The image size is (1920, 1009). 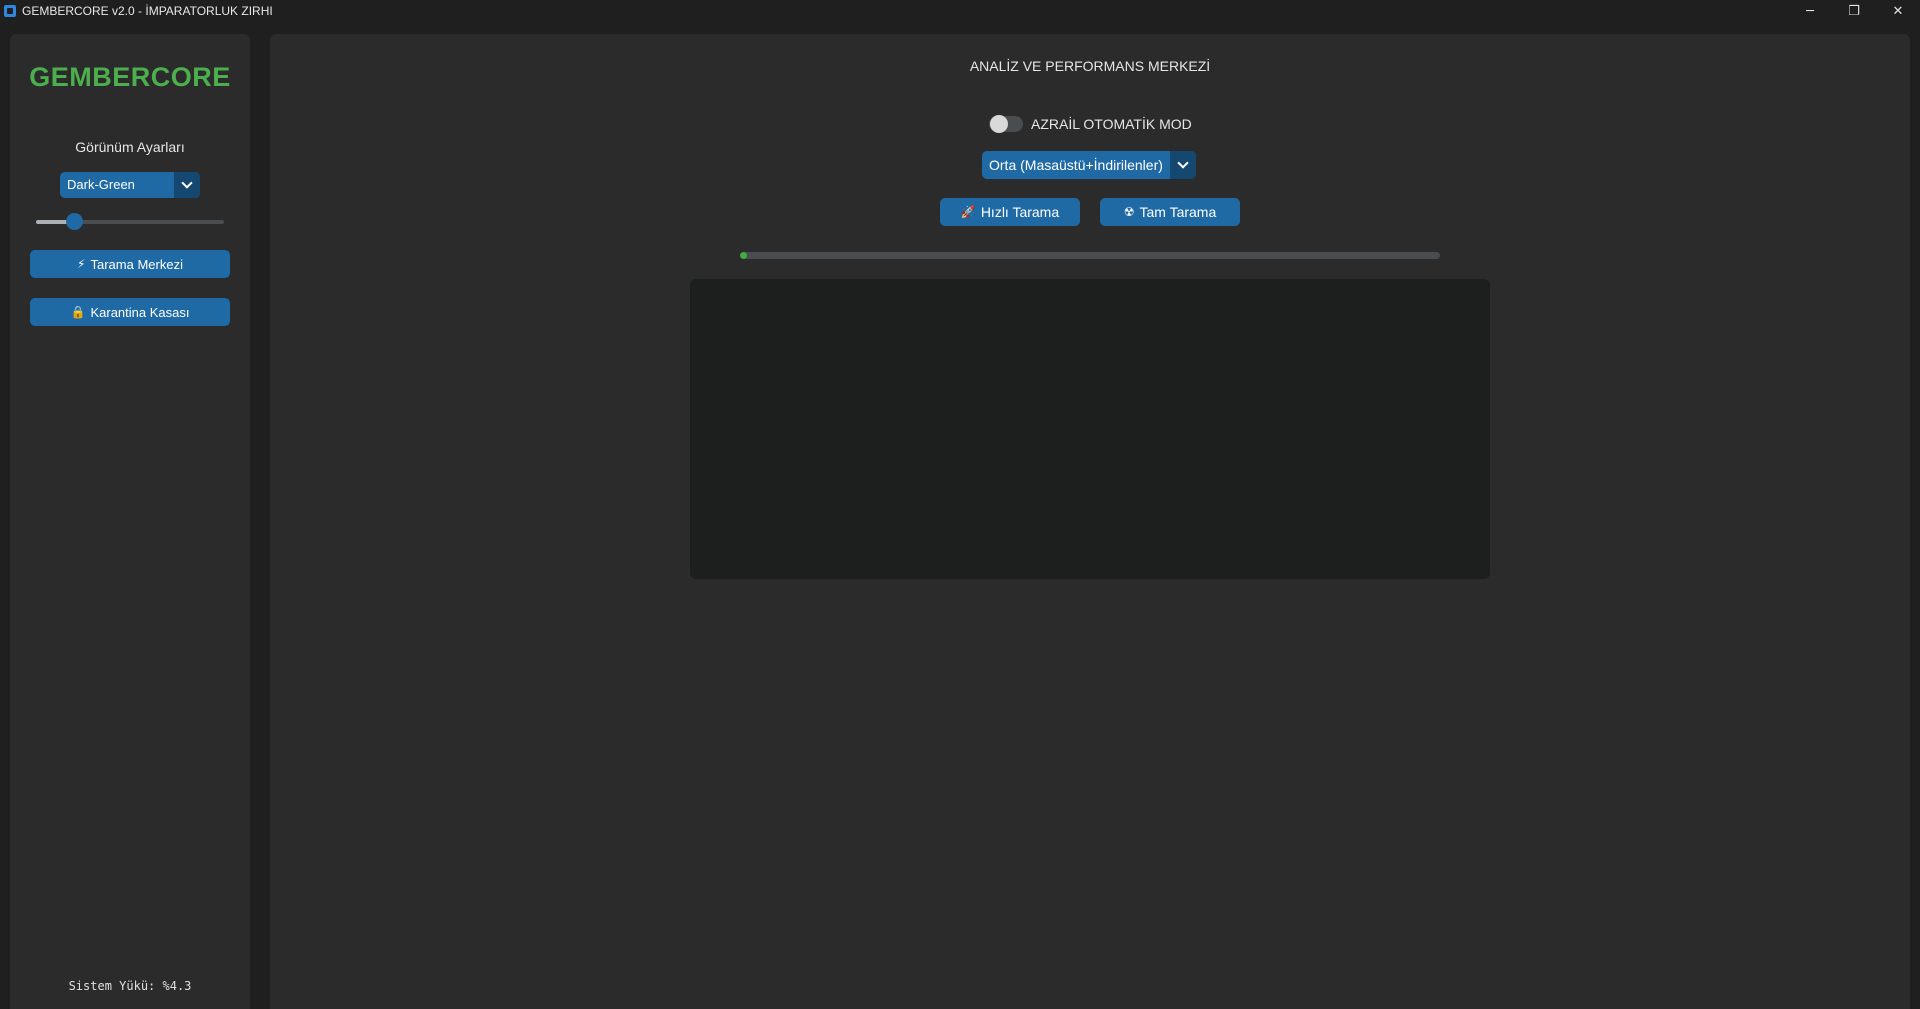 I want to click on restore-button: ❐, so click(x=1854, y=11).